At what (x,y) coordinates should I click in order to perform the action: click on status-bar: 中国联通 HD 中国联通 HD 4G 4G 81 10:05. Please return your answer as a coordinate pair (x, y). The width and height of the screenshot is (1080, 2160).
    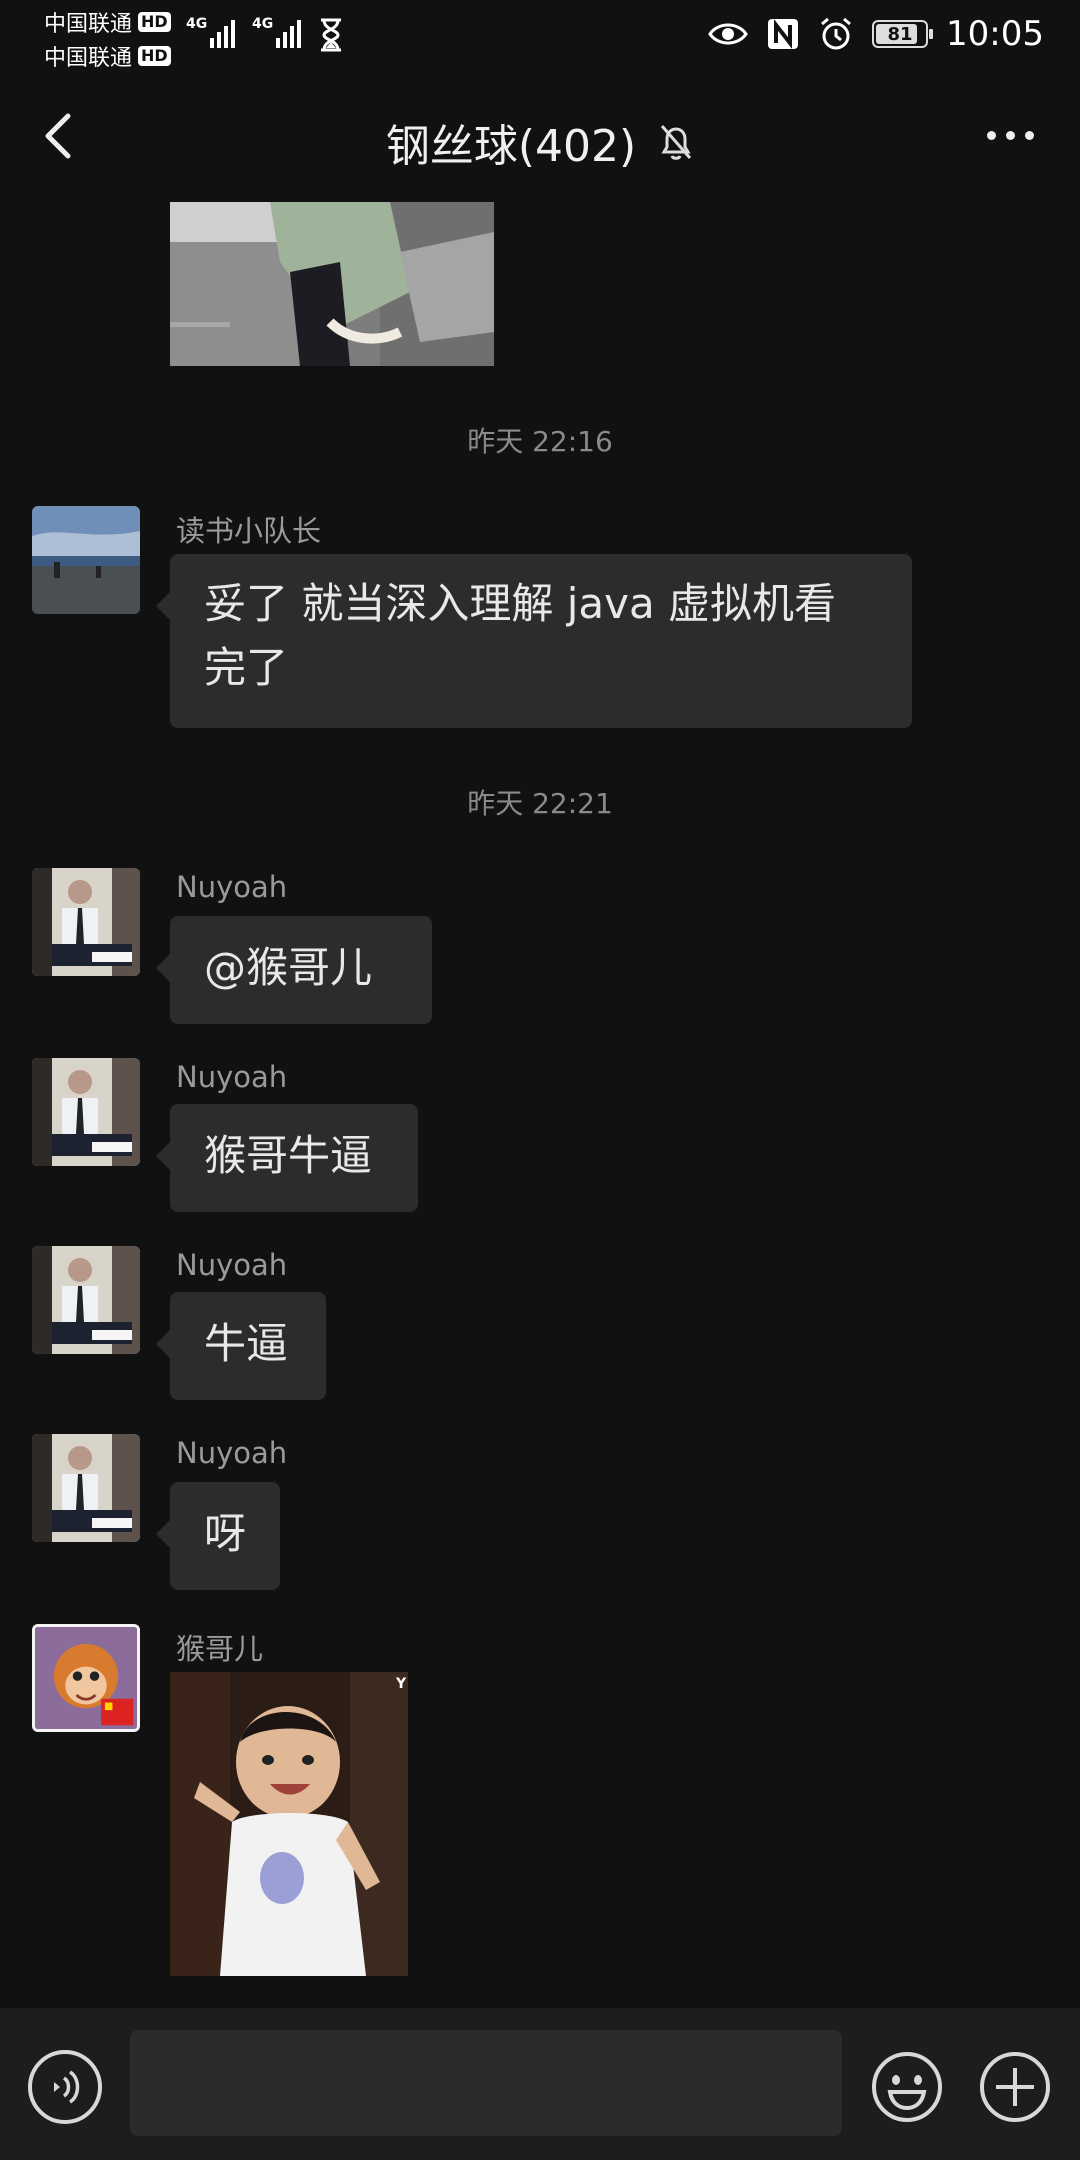
    Looking at the image, I should click on (540, 35).